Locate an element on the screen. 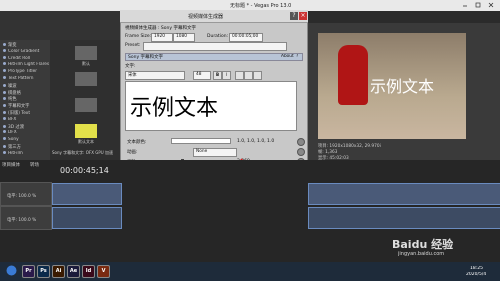  watermark-title: Baidu 经验 is located at coordinates (423, 244).